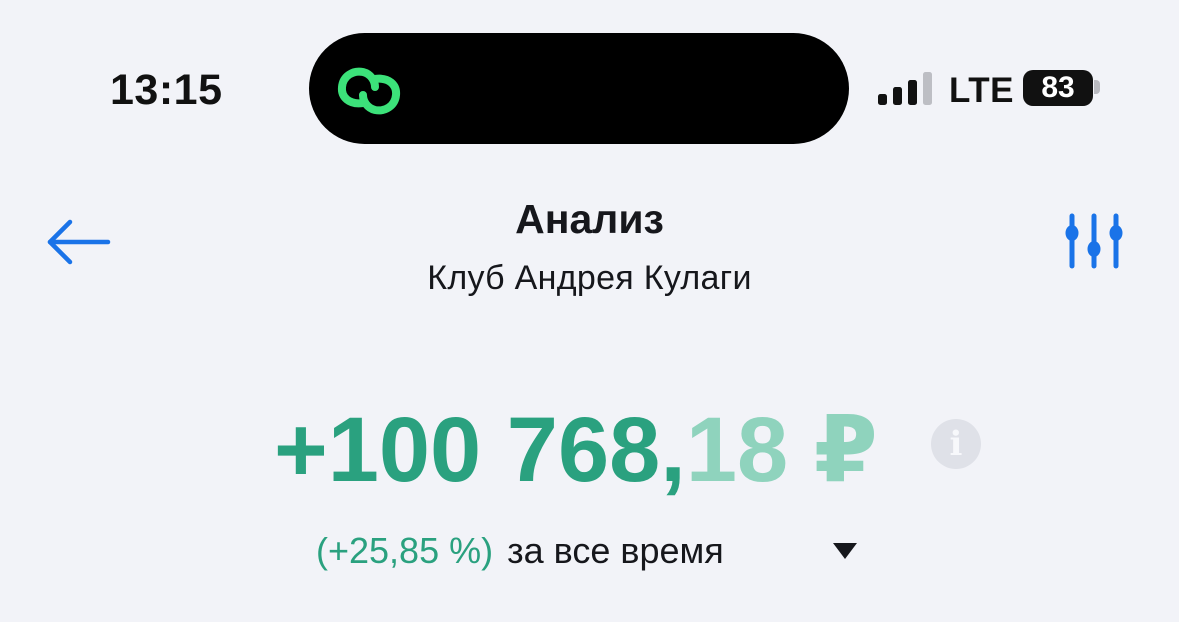 The width and height of the screenshot is (1179, 622). Describe the element at coordinates (615, 550) in the screenshot. I see `period-label: за все время` at that location.